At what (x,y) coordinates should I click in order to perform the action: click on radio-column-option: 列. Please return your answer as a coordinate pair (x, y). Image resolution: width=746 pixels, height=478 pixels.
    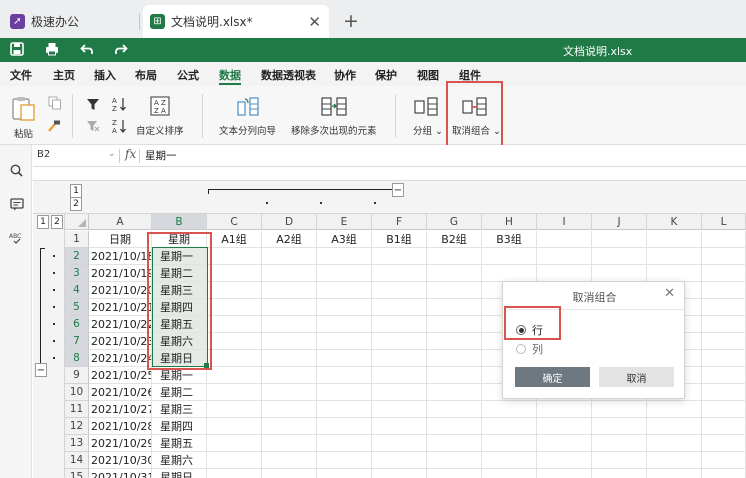
    Looking at the image, I should click on (529, 349).